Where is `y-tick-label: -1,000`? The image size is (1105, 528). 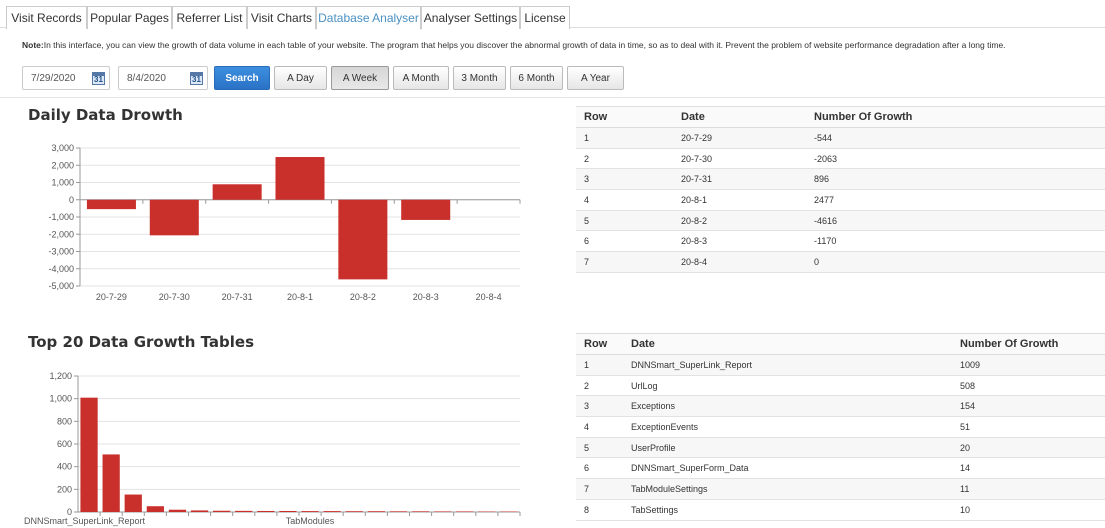 y-tick-label: -1,000 is located at coordinates (61, 217).